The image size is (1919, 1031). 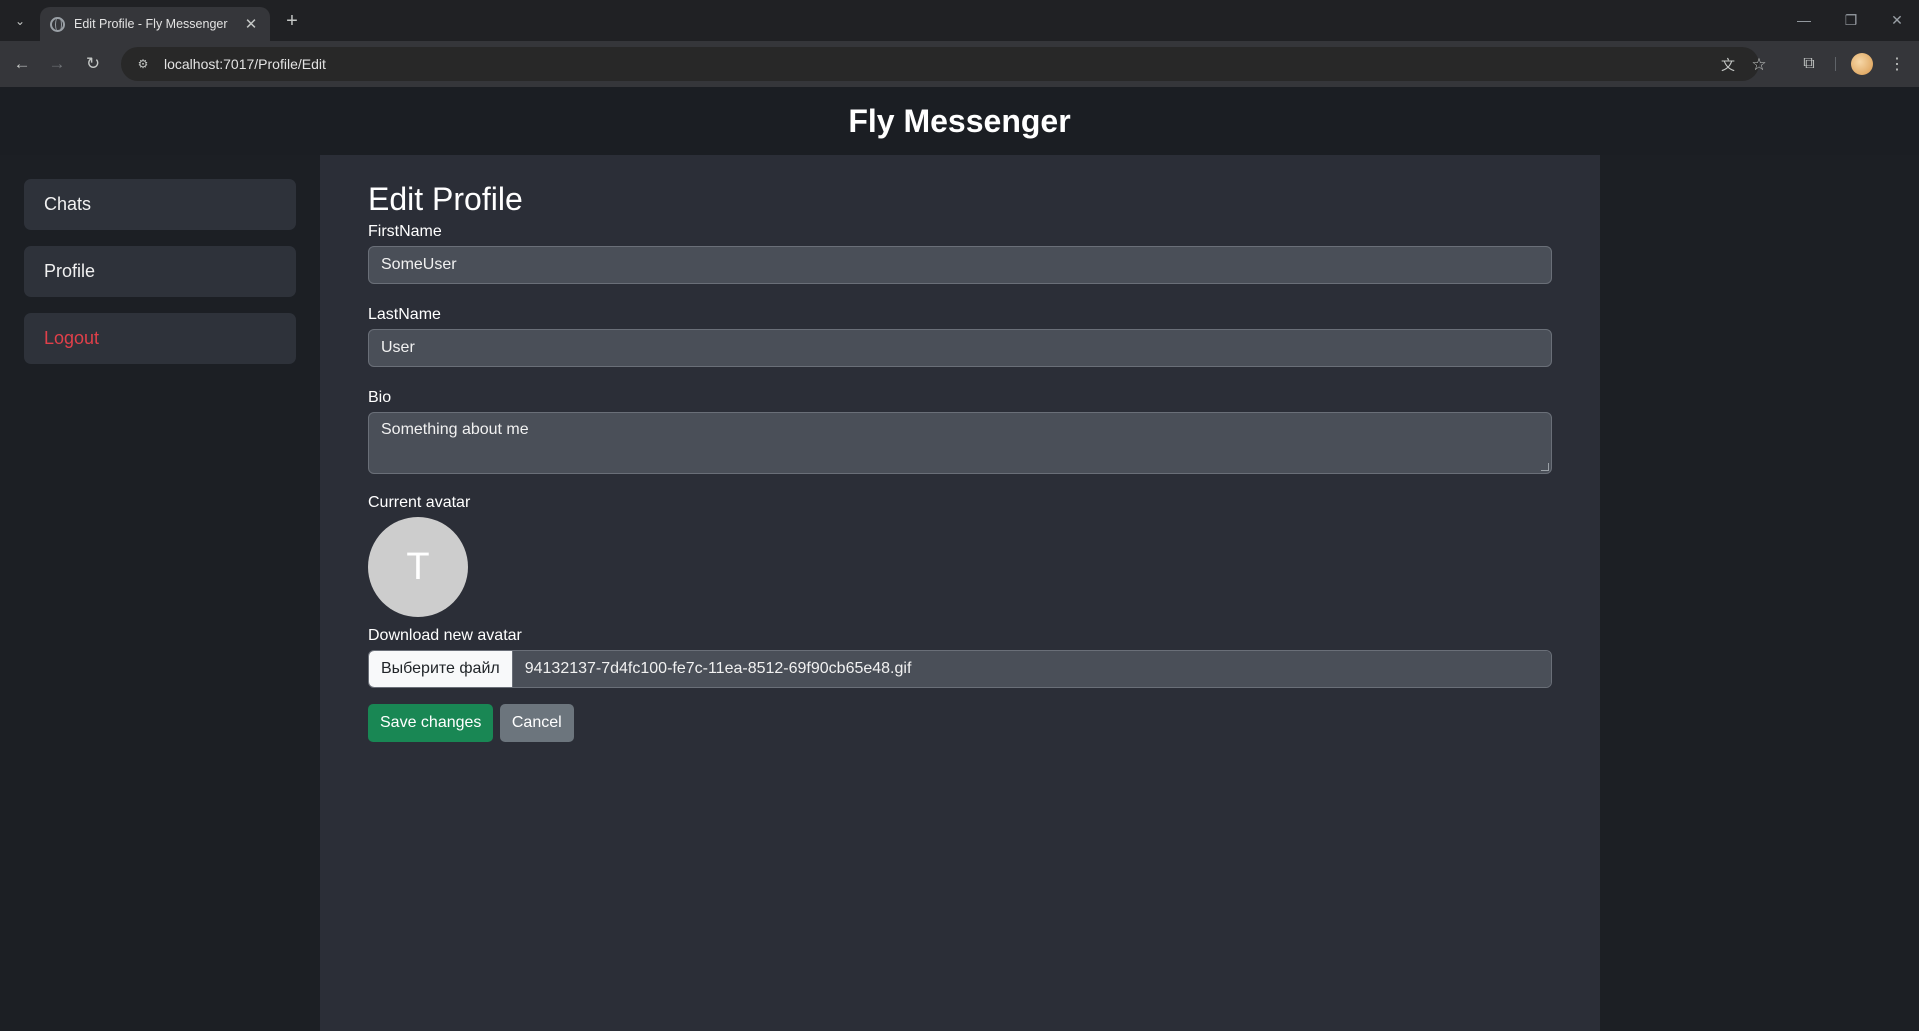 I want to click on sidebar-item-profile: Profile, so click(x=160, y=271).